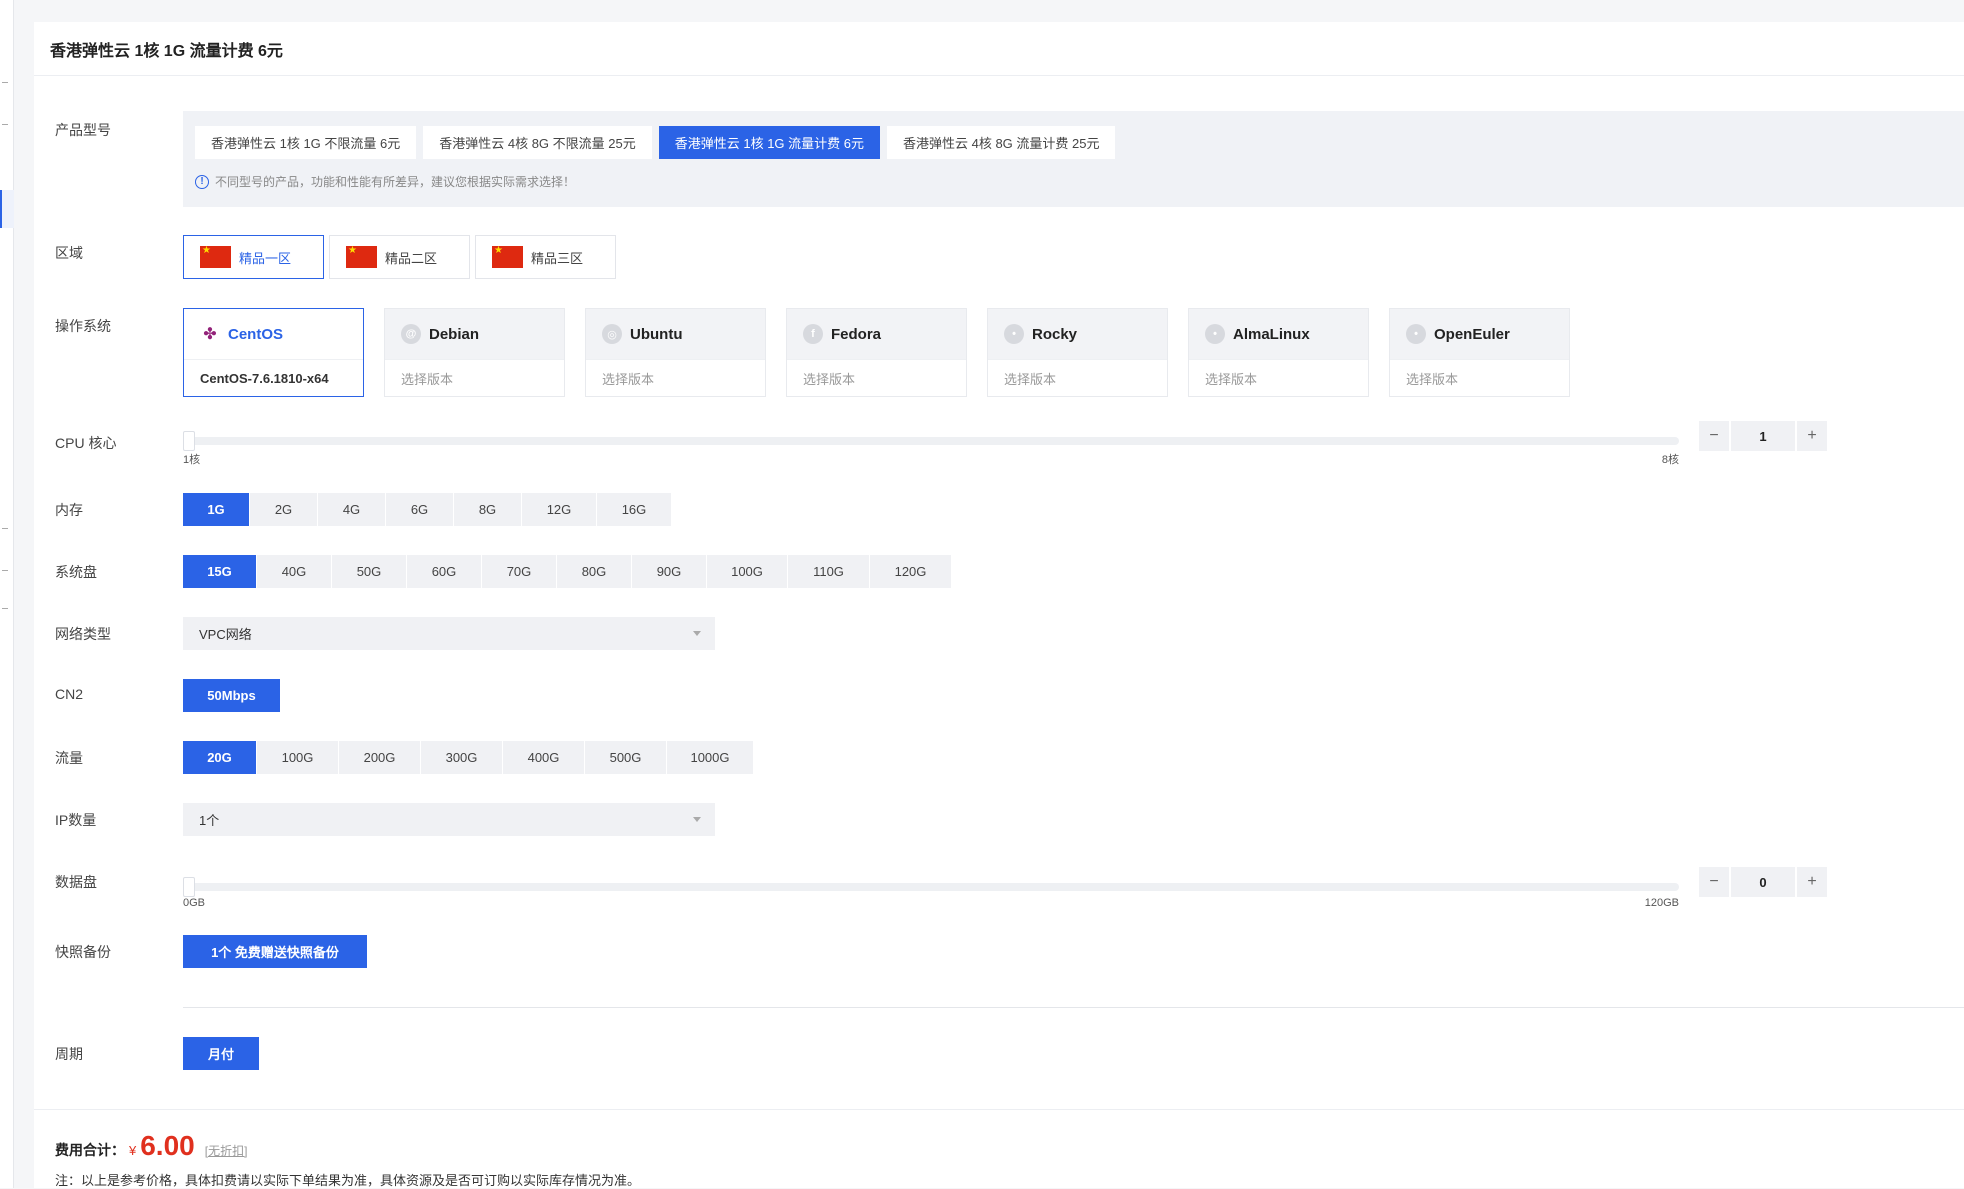 This screenshot has width=1964, height=1189. Describe the element at coordinates (1416, 334) in the screenshot. I see `openeuler-icon: •` at that location.